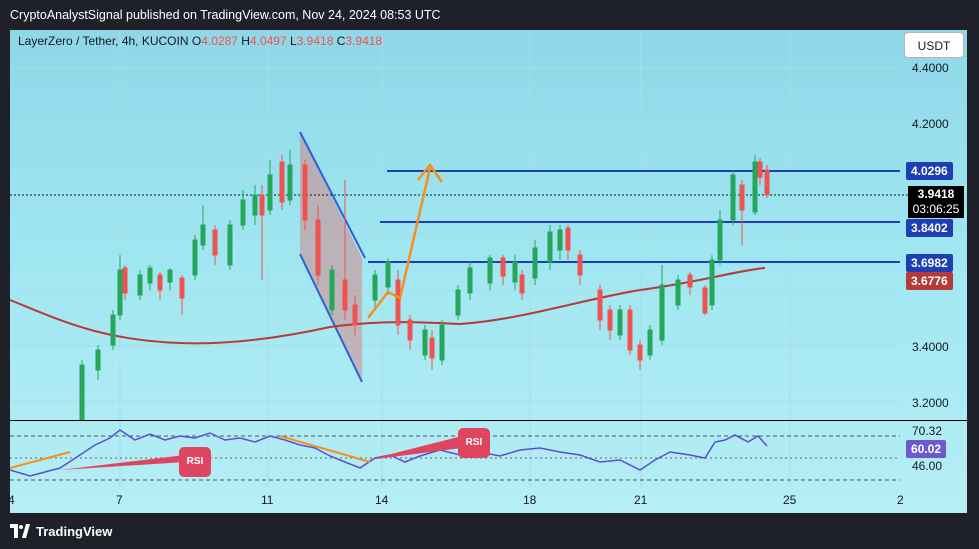 This screenshot has width=979, height=549. What do you see at coordinates (930, 403) in the screenshot?
I see `price-axis-label: 3.2000` at bounding box center [930, 403].